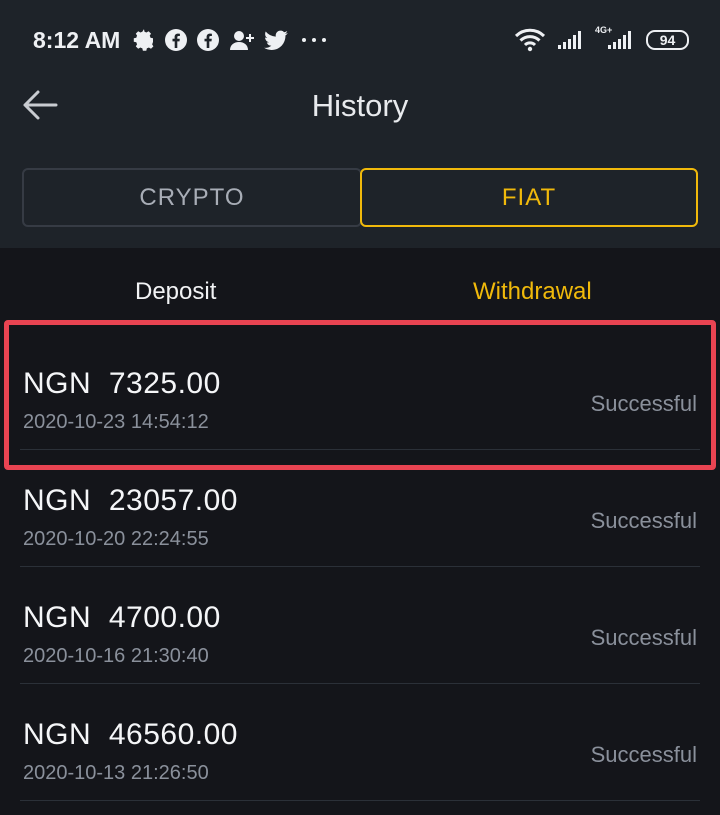  What do you see at coordinates (173, 500) in the screenshot?
I see `transaction-value: 23057.00` at bounding box center [173, 500].